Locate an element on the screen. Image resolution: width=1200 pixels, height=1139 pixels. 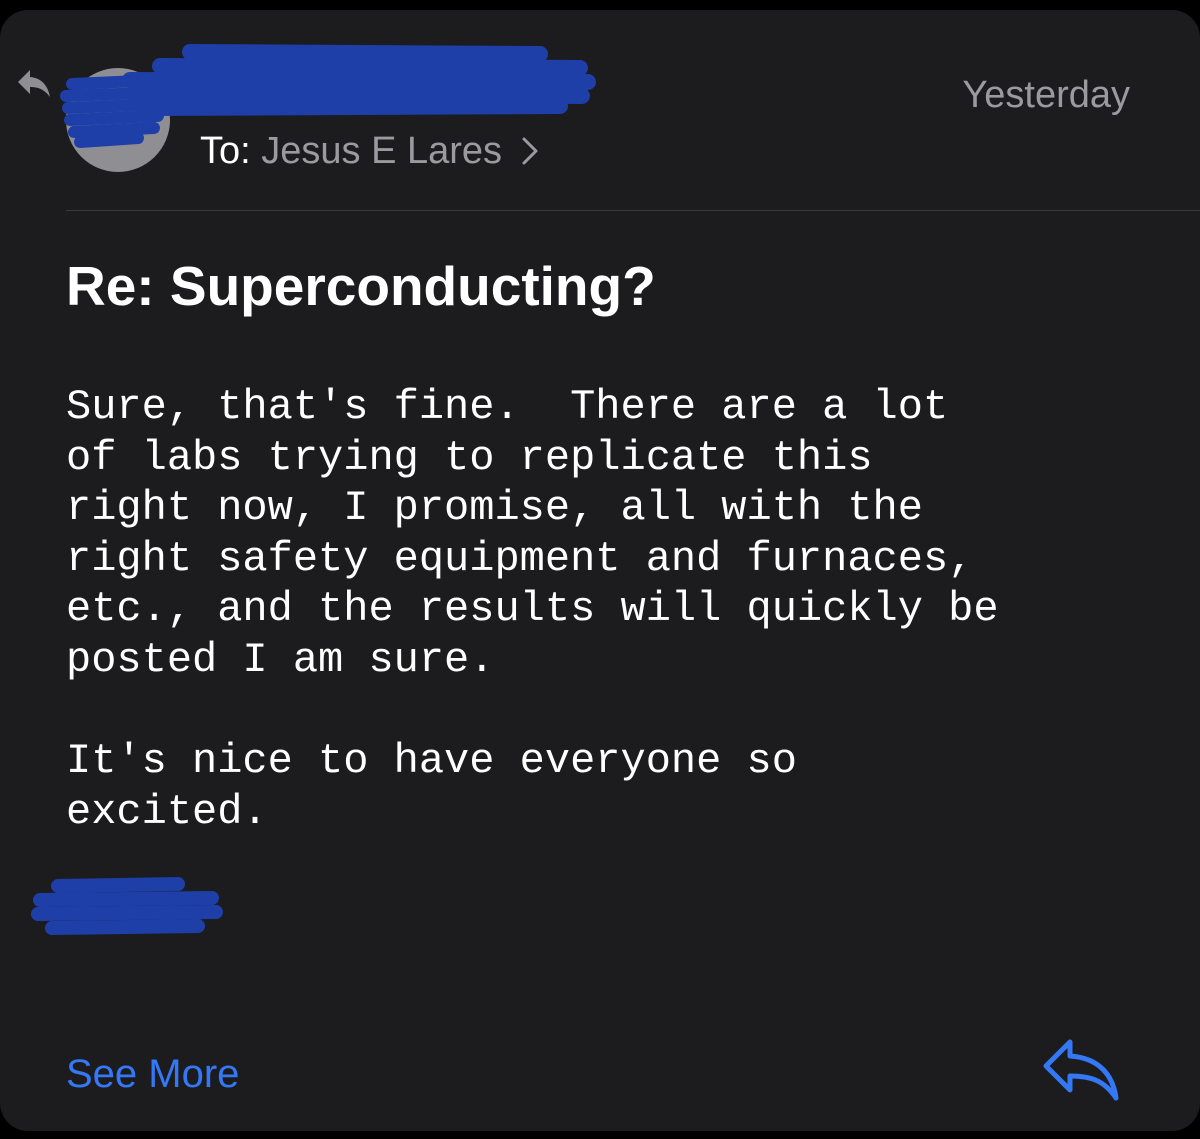
recipient-name: Jesus E Lares is located at coordinates (381, 151).